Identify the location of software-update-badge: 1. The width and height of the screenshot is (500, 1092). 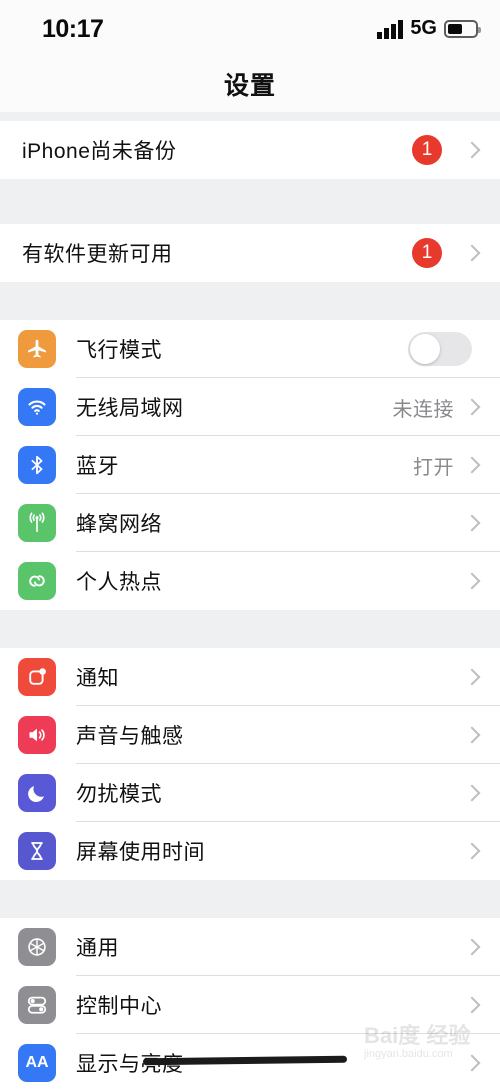
(427, 253).